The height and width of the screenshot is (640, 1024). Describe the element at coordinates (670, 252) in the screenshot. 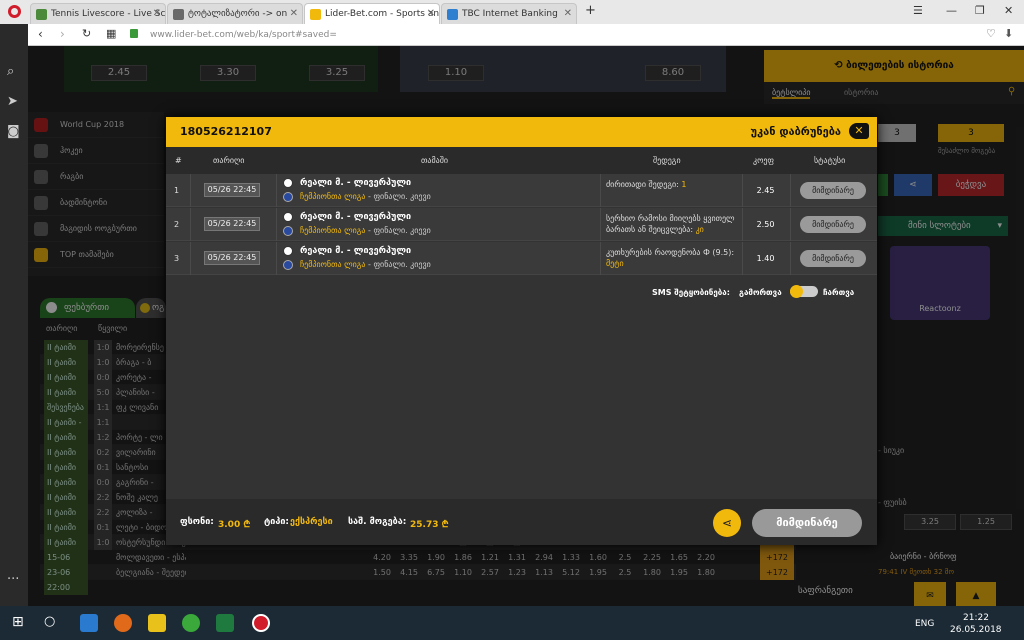

I see `pick-market: კუთხურების რაოდენობა Ф (9.5):` at that location.